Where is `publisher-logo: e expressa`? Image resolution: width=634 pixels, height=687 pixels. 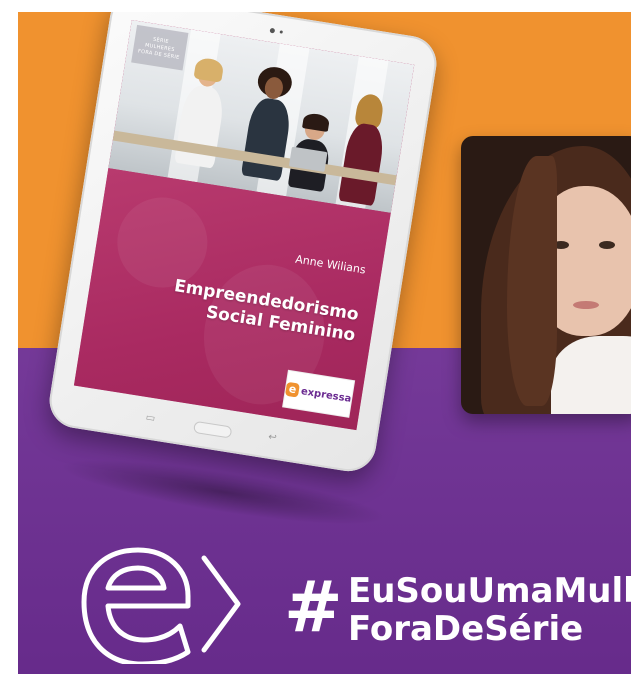
publisher-logo: e expressa is located at coordinates (319, 393).